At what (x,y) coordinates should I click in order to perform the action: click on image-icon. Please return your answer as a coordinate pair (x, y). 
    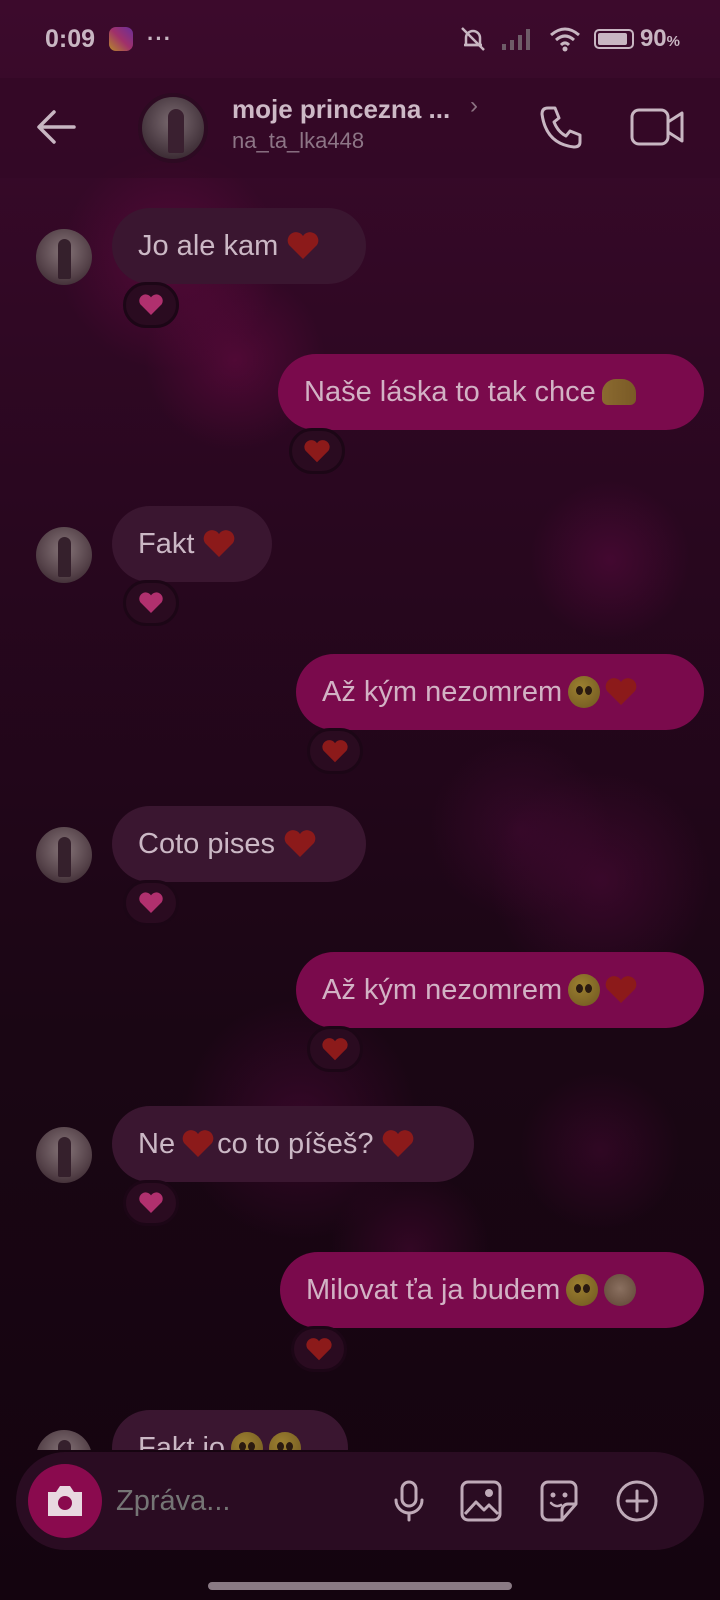
    Looking at the image, I should click on (481, 1501).